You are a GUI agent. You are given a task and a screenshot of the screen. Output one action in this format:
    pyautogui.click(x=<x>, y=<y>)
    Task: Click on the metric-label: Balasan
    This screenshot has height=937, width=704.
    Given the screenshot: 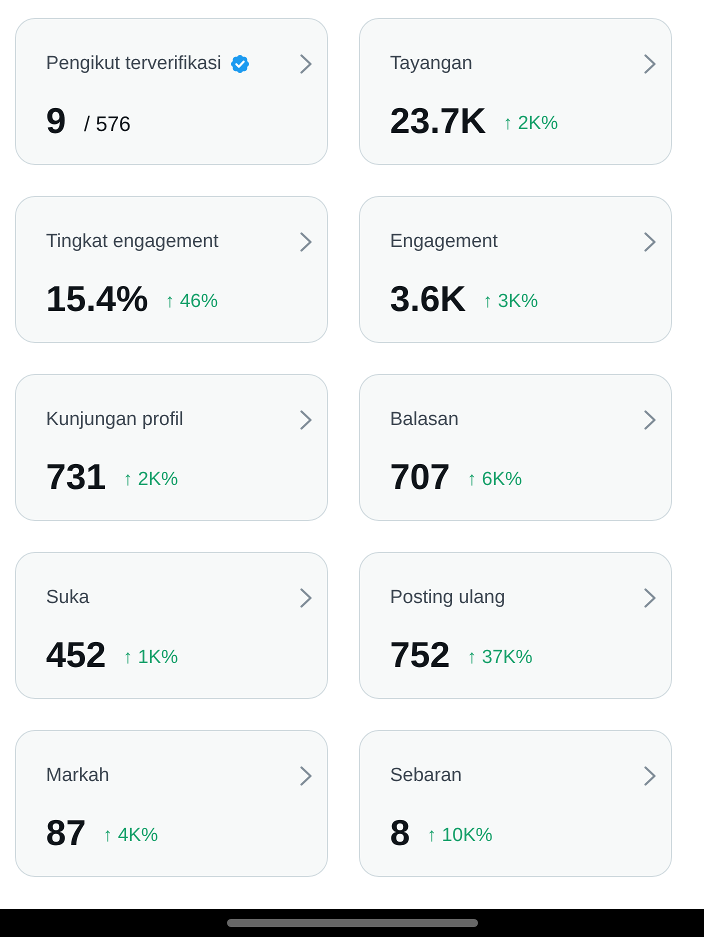 What is the action you would take?
    pyautogui.click(x=424, y=420)
    